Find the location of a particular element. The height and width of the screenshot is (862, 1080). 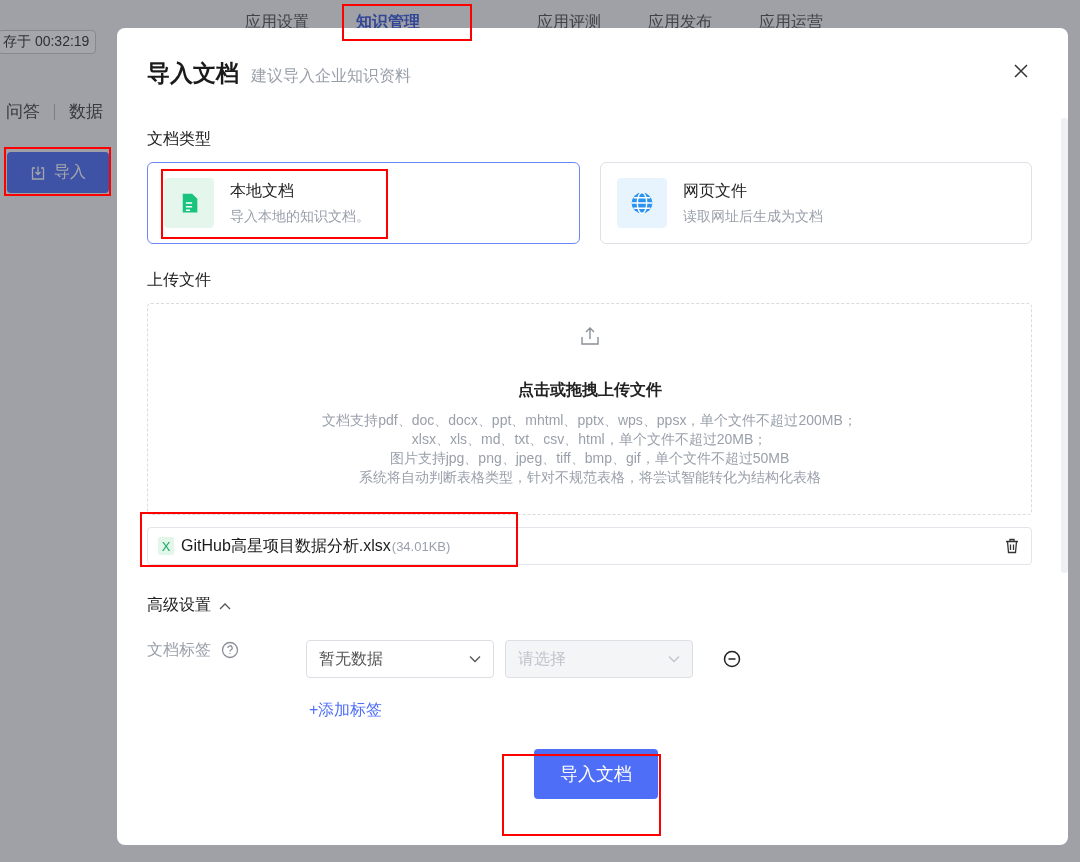

close-icon is located at coordinates (1021, 71).